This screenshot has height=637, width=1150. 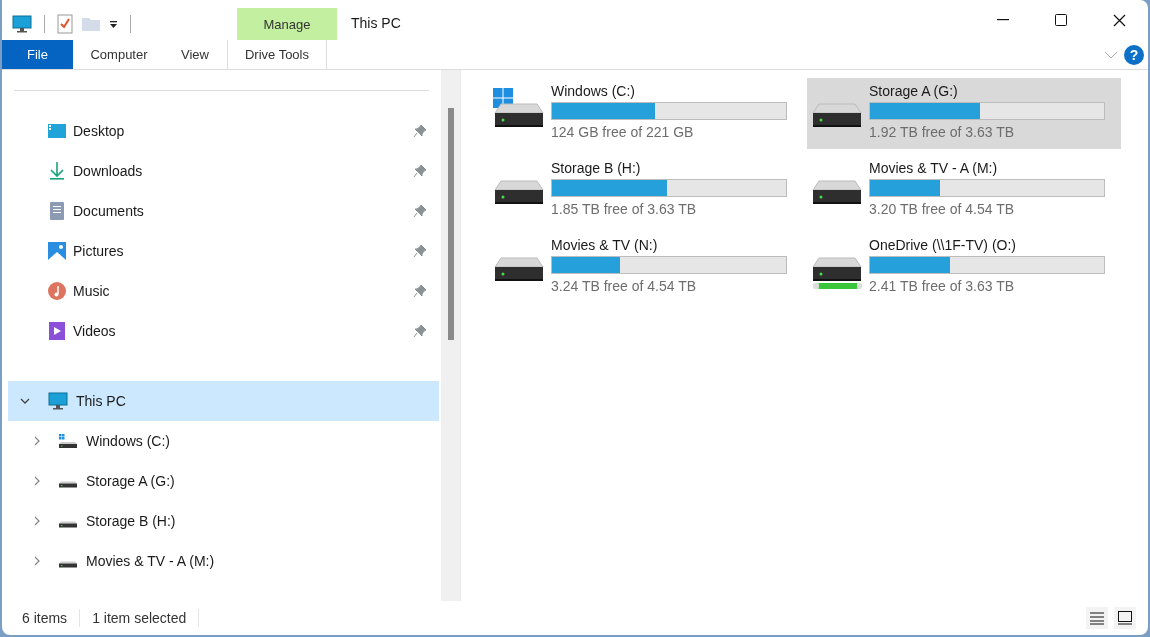 I want to click on ribbon-tab: View, so click(x=195, y=54).